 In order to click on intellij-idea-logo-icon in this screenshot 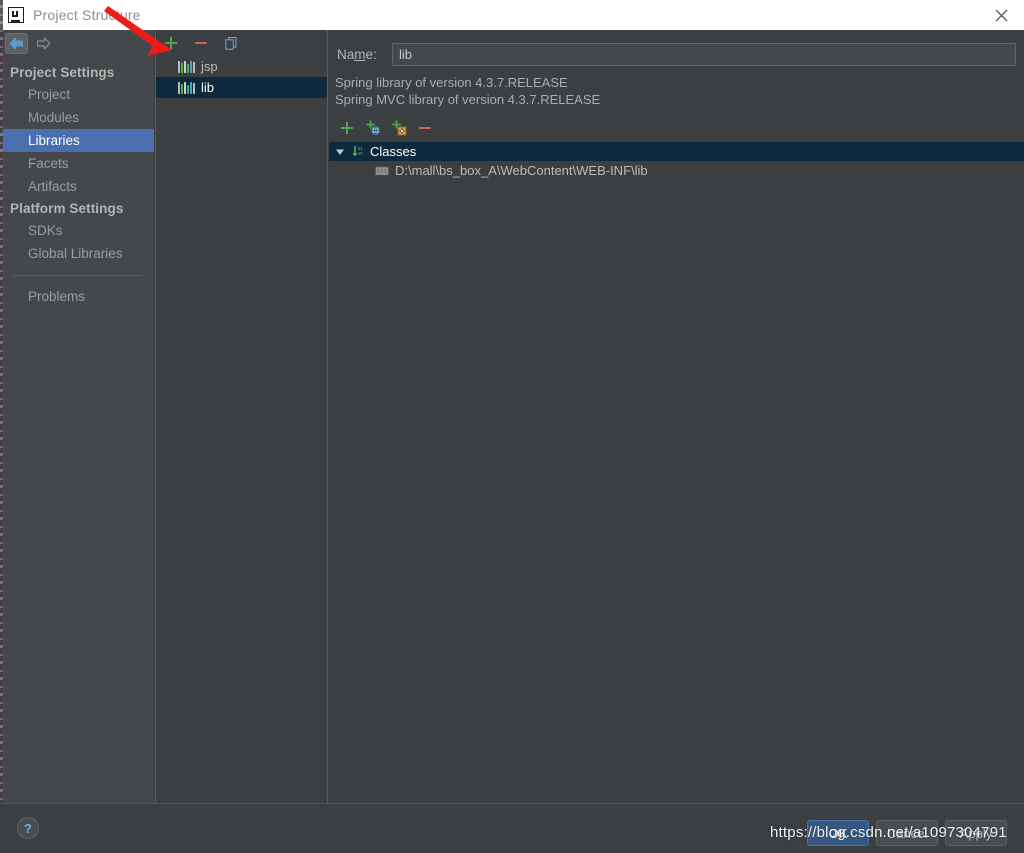, I will do `click(16, 15)`.